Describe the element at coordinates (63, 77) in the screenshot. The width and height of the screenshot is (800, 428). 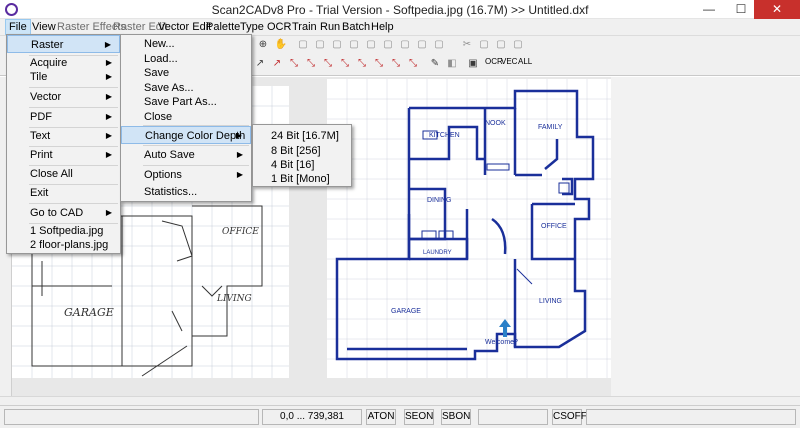
I see `file-menu-tile: Tile ▶` at that location.